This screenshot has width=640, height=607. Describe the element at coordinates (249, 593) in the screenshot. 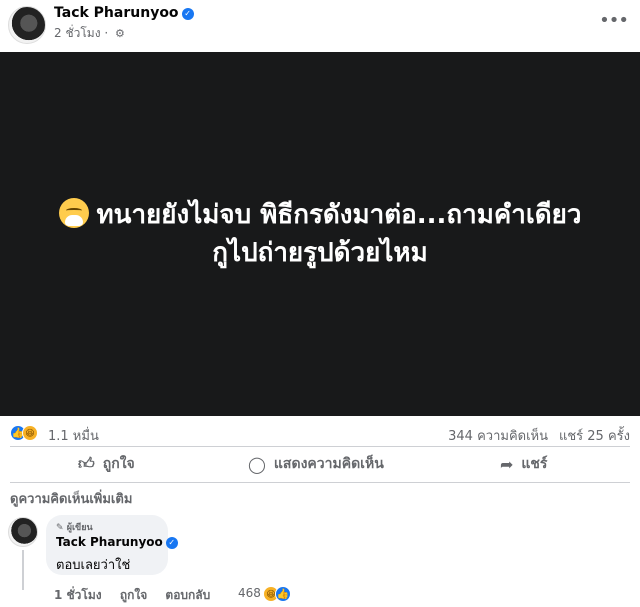

I see `comment-reaction-count: 468` at that location.